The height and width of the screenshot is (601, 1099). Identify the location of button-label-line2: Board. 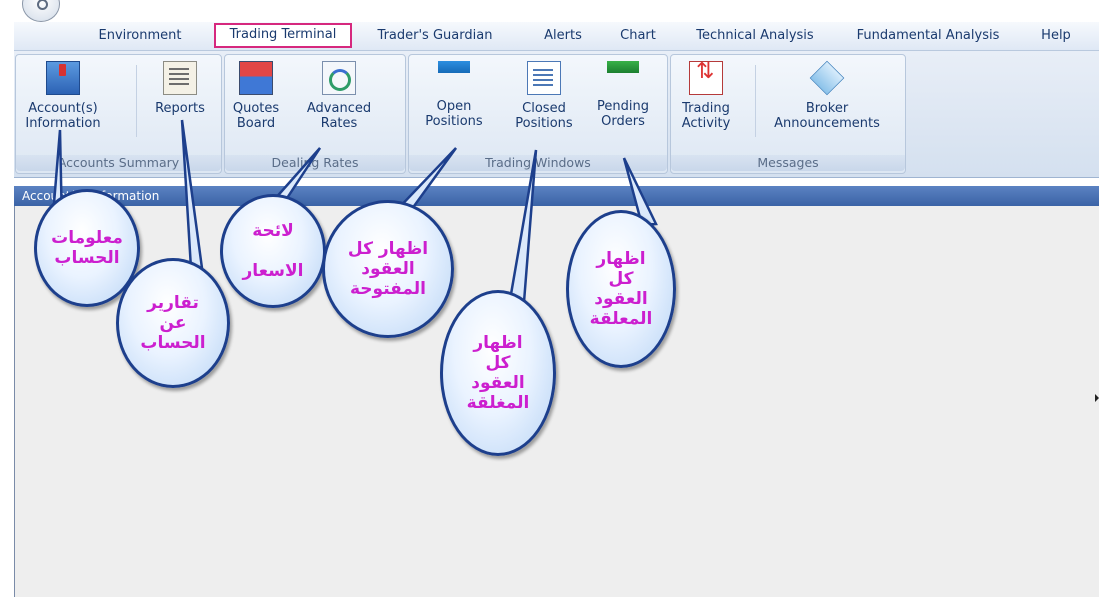
(256, 123).